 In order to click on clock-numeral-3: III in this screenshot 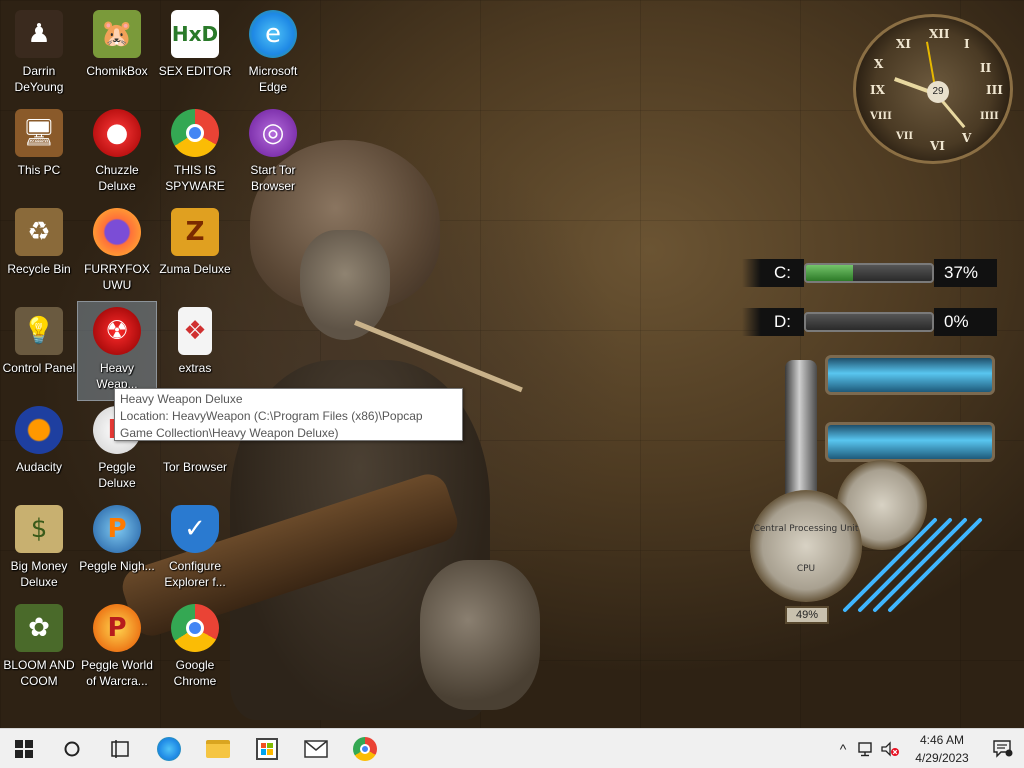, I will do `click(994, 90)`.